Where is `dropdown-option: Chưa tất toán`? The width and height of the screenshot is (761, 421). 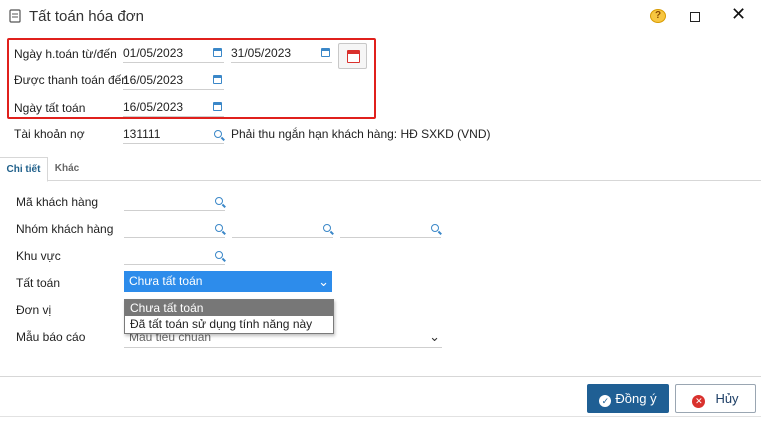
dropdown-option: Chưa tất toán is located at coordinates (229, 308).